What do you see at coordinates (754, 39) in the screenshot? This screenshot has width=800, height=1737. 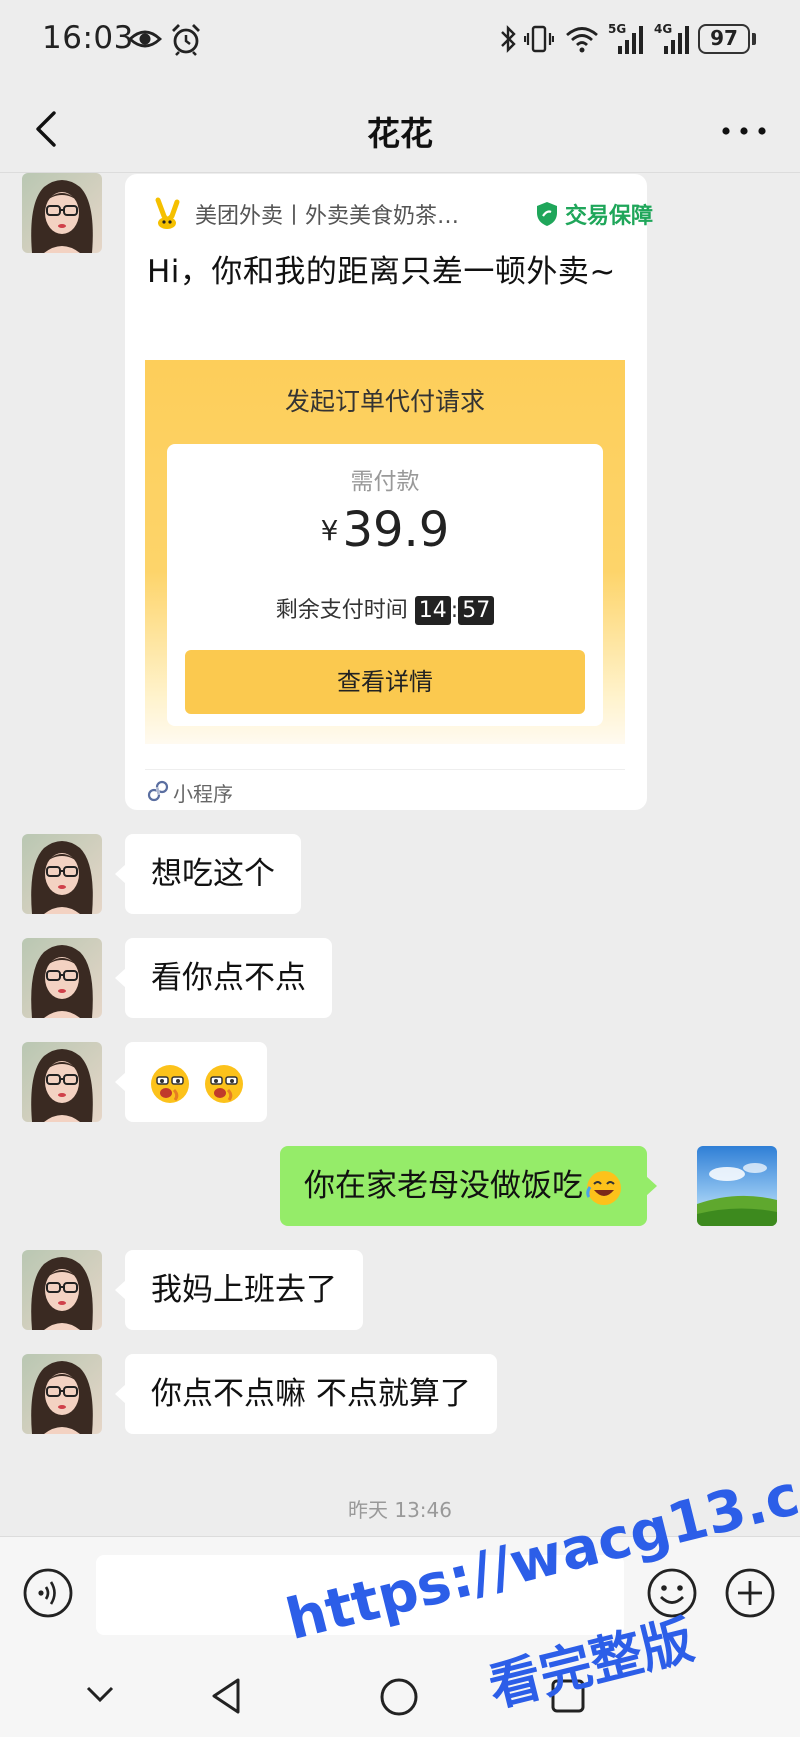 I see `battery-tip` at bounding box center [754, 39].